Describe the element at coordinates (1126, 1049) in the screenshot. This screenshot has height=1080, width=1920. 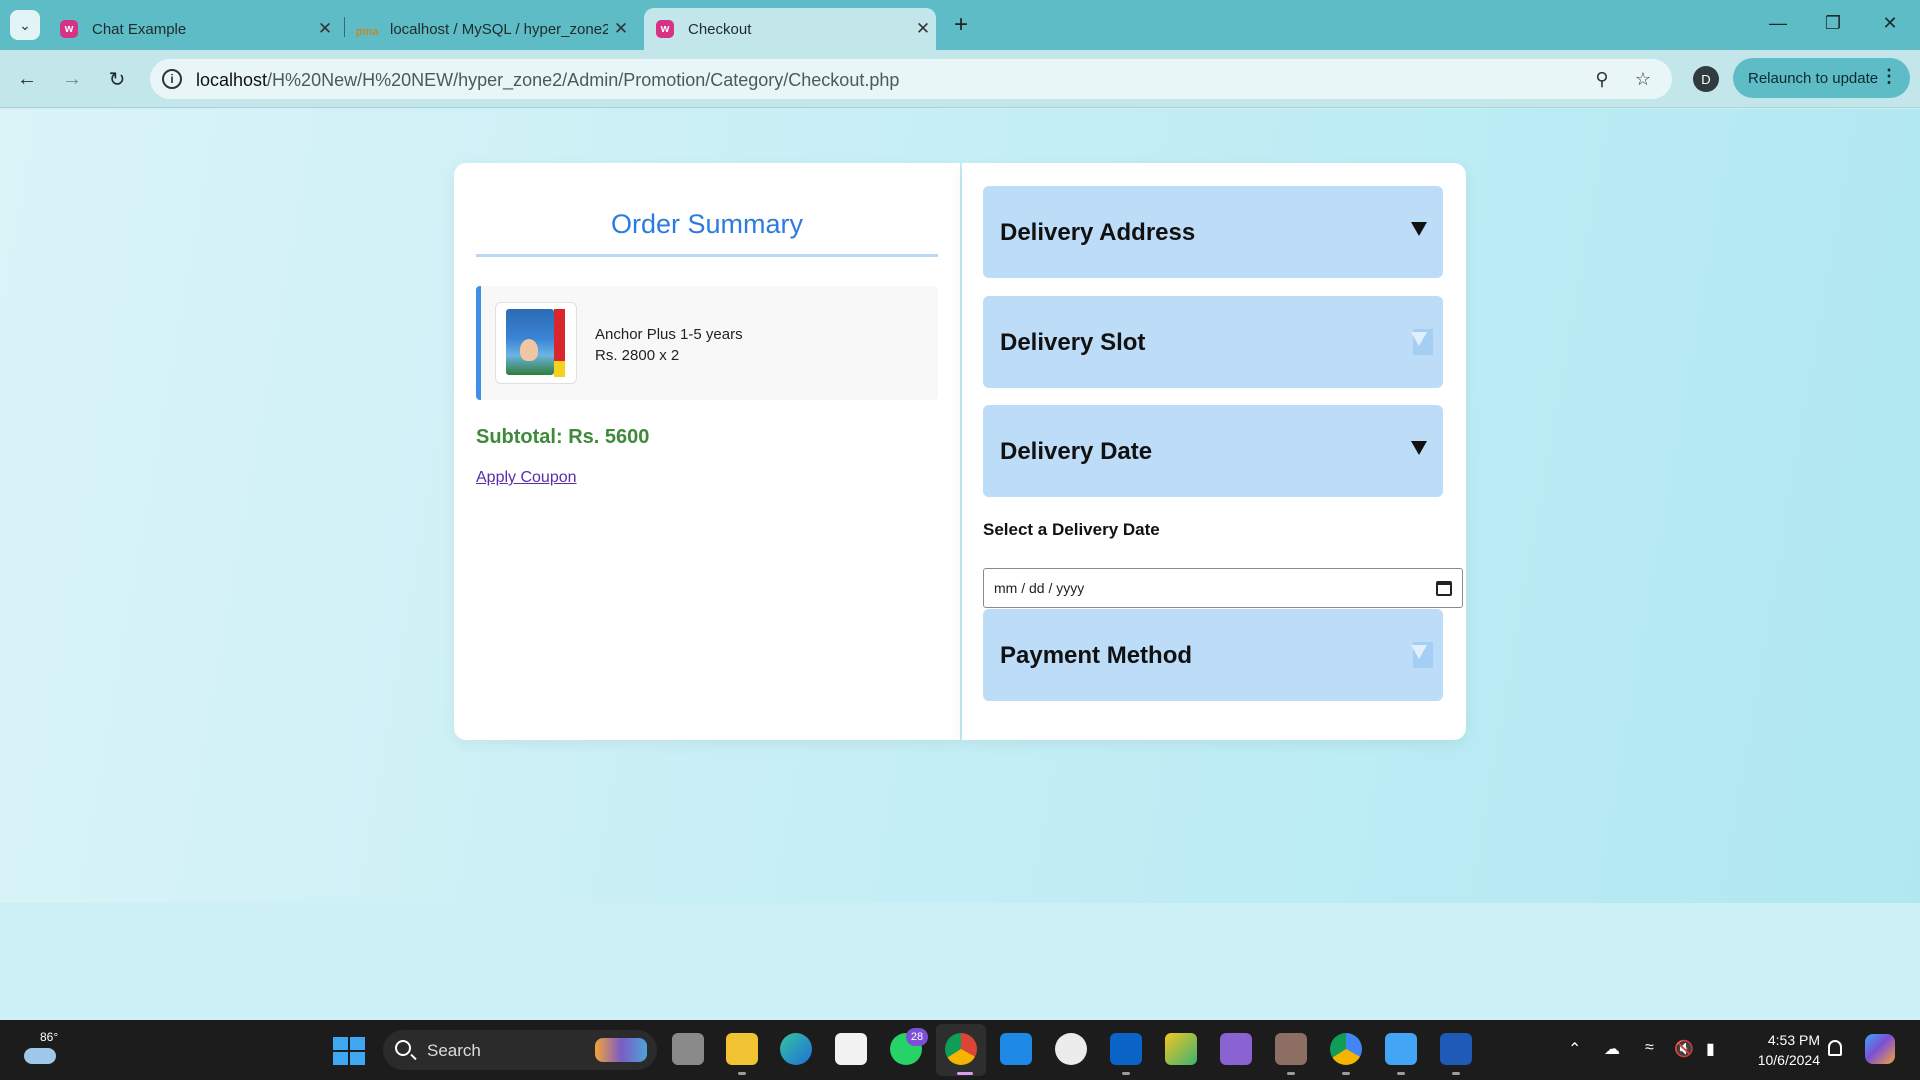
I see `outlook-icon` at that location.